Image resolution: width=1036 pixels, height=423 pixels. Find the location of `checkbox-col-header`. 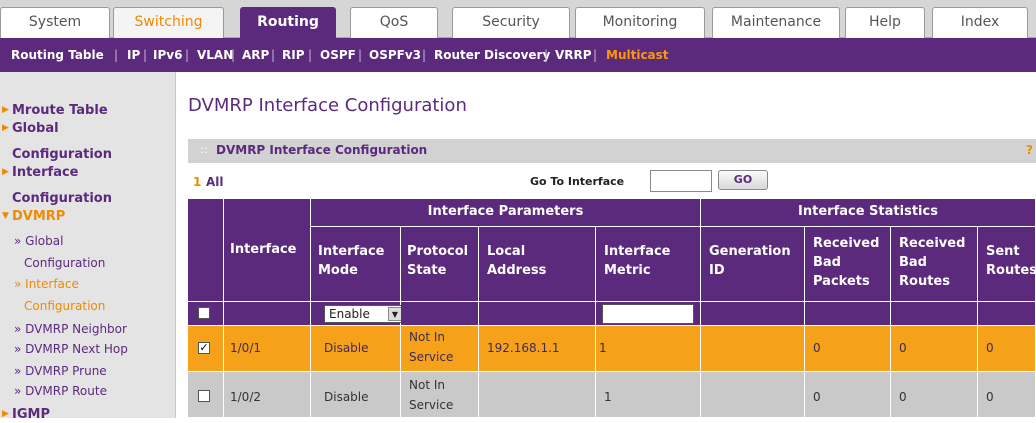

checkbox-col-header is located at coordinates (206, 250).